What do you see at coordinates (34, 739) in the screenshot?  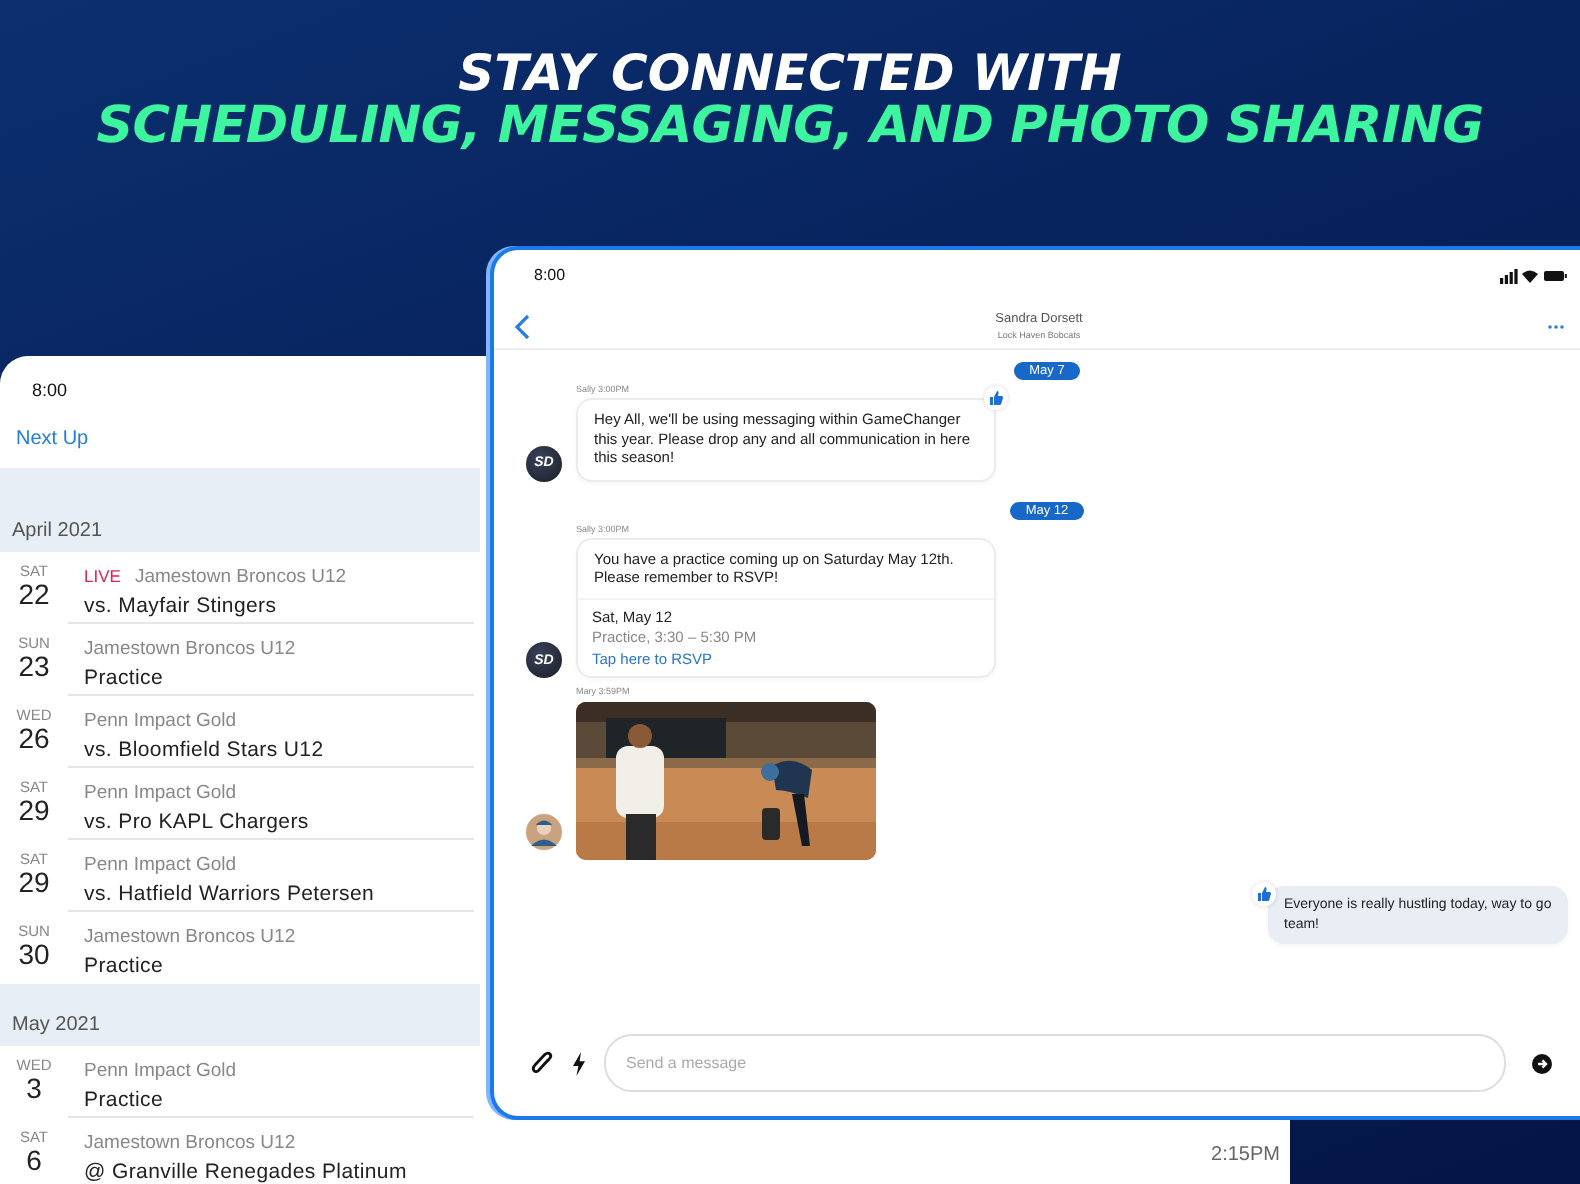 I see `day-number: 26` at bounding box center [34, 739].